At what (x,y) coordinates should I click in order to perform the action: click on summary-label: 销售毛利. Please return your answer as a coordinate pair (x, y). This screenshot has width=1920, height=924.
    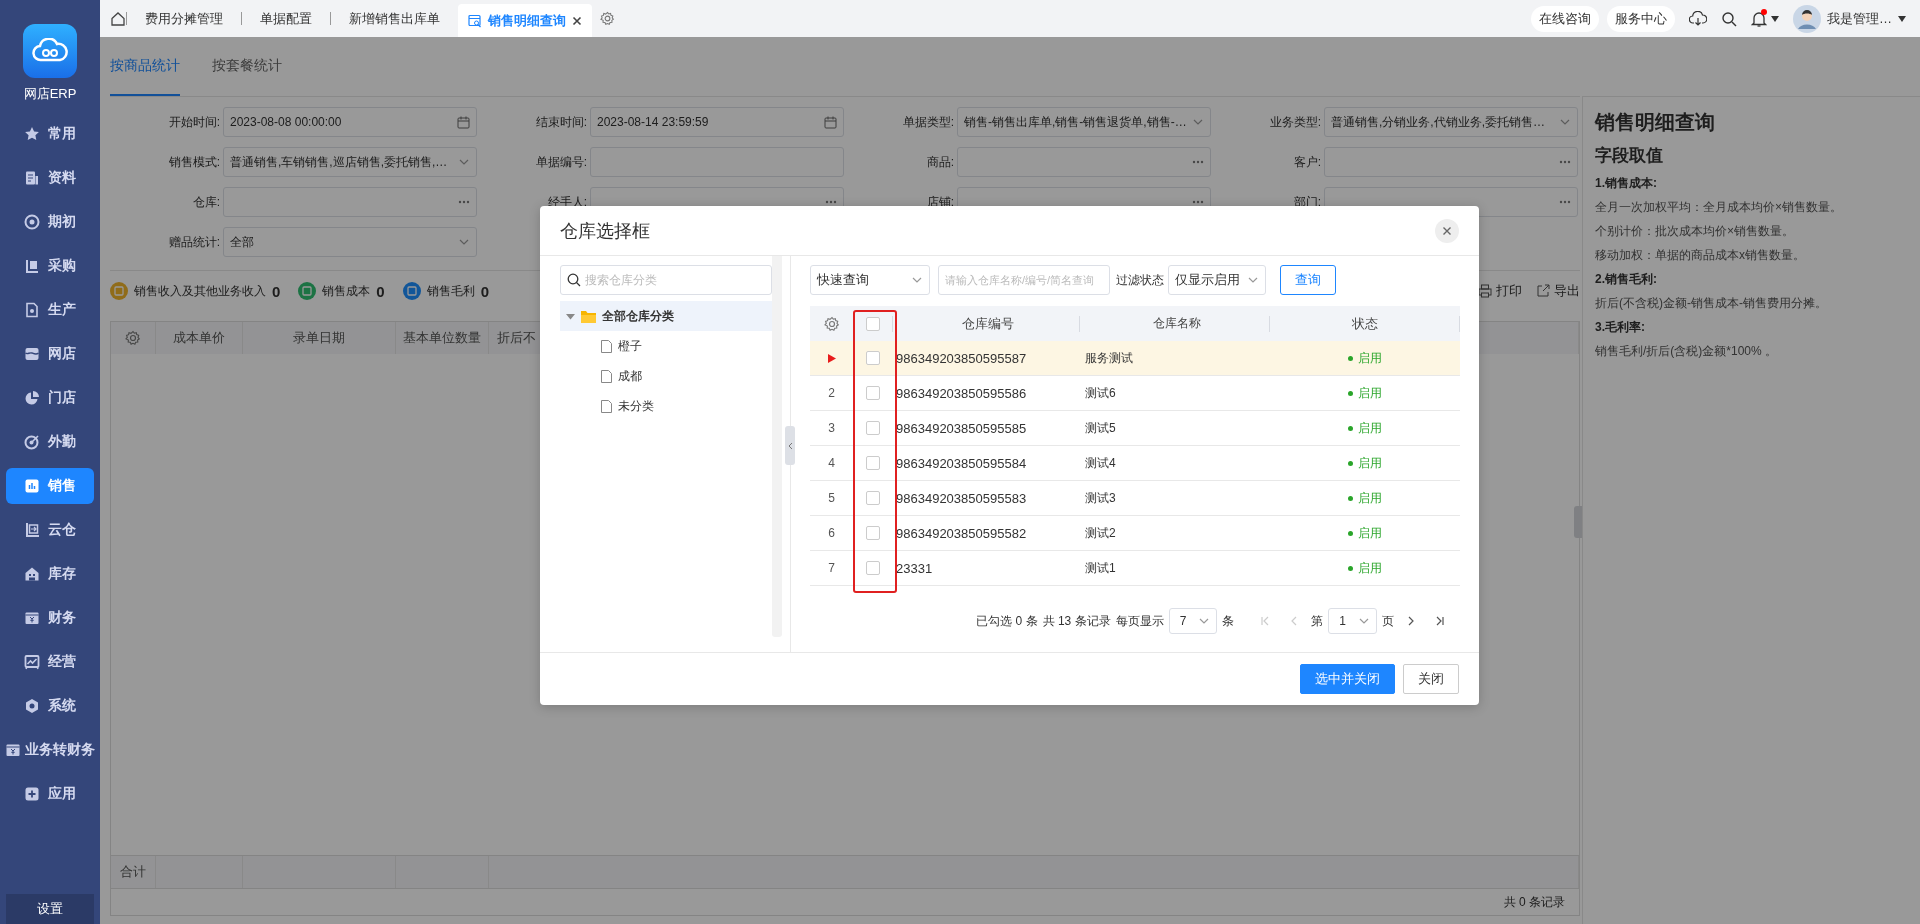
    Looking at the image, I should click on (450, 291).